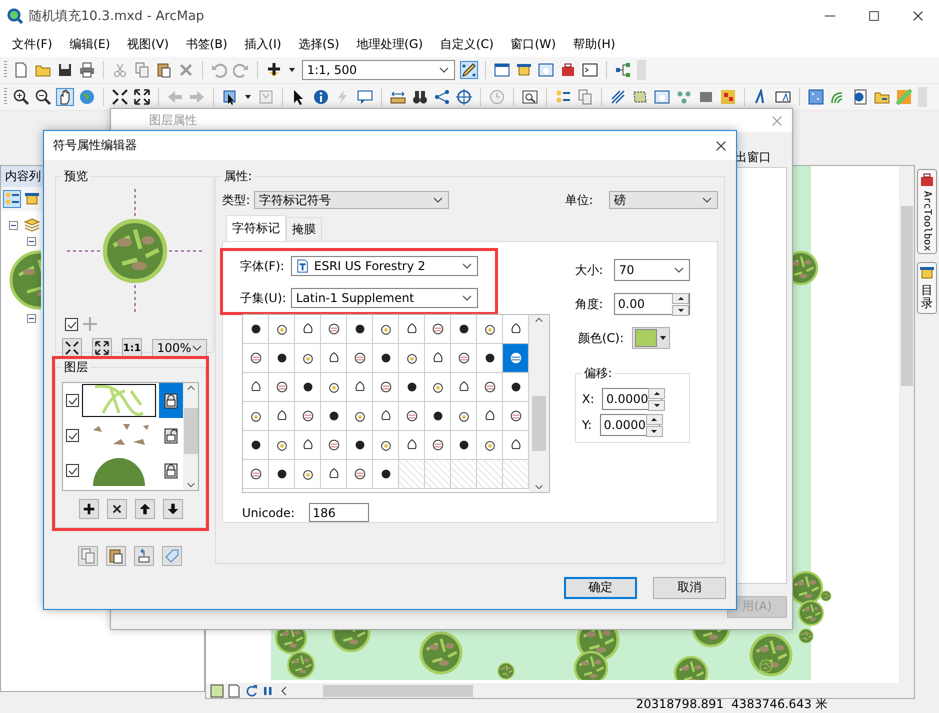  What do you see at coordinates (684, 97) in the screenshot?
I see `dots-icon` at bounding box center [684, 97].